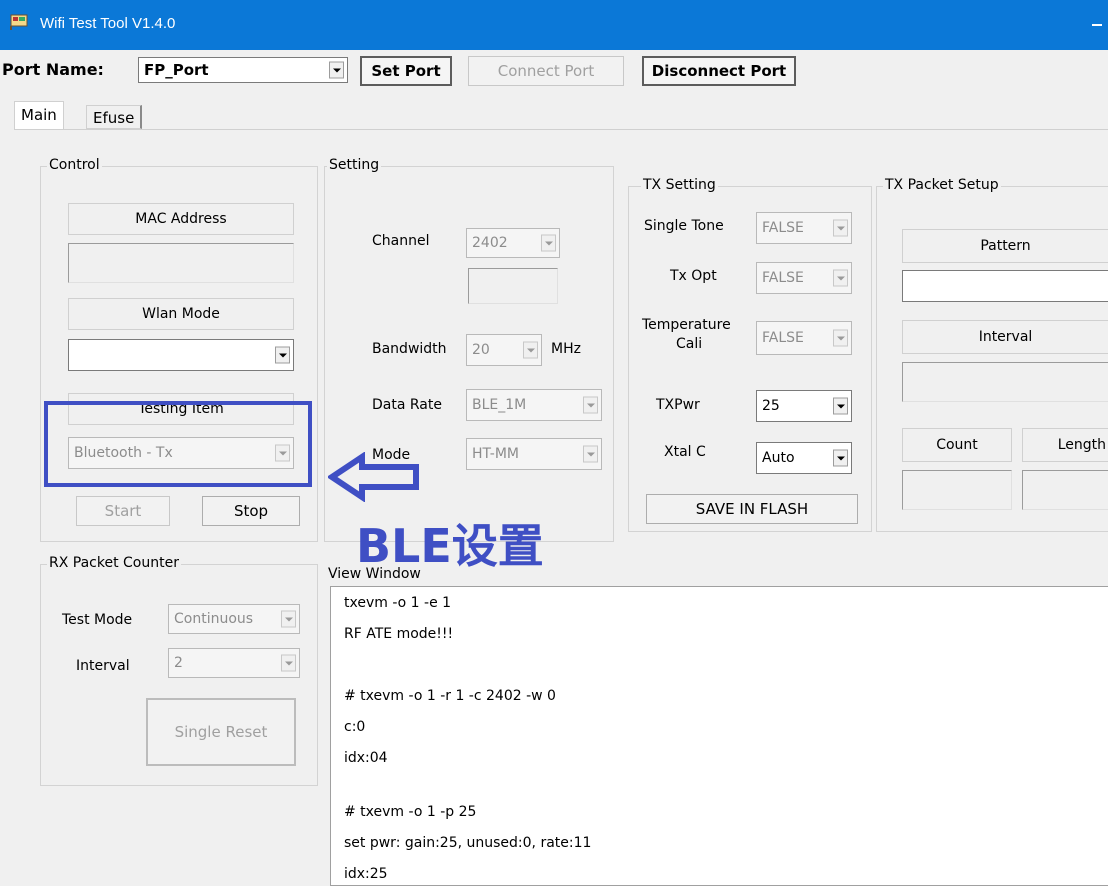  What do you see at coordinates (1065, 490) in the screenshot?
I see `length-field` at bounding box center [1065, 490].